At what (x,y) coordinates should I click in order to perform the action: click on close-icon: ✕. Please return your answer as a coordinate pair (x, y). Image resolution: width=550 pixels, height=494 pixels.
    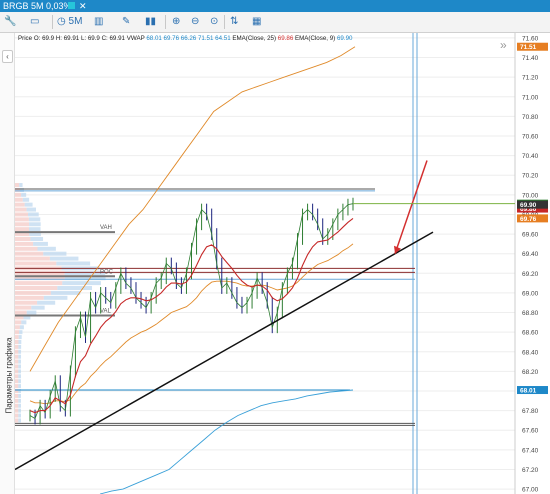
    Looking at the image, I should click on (83, 6).